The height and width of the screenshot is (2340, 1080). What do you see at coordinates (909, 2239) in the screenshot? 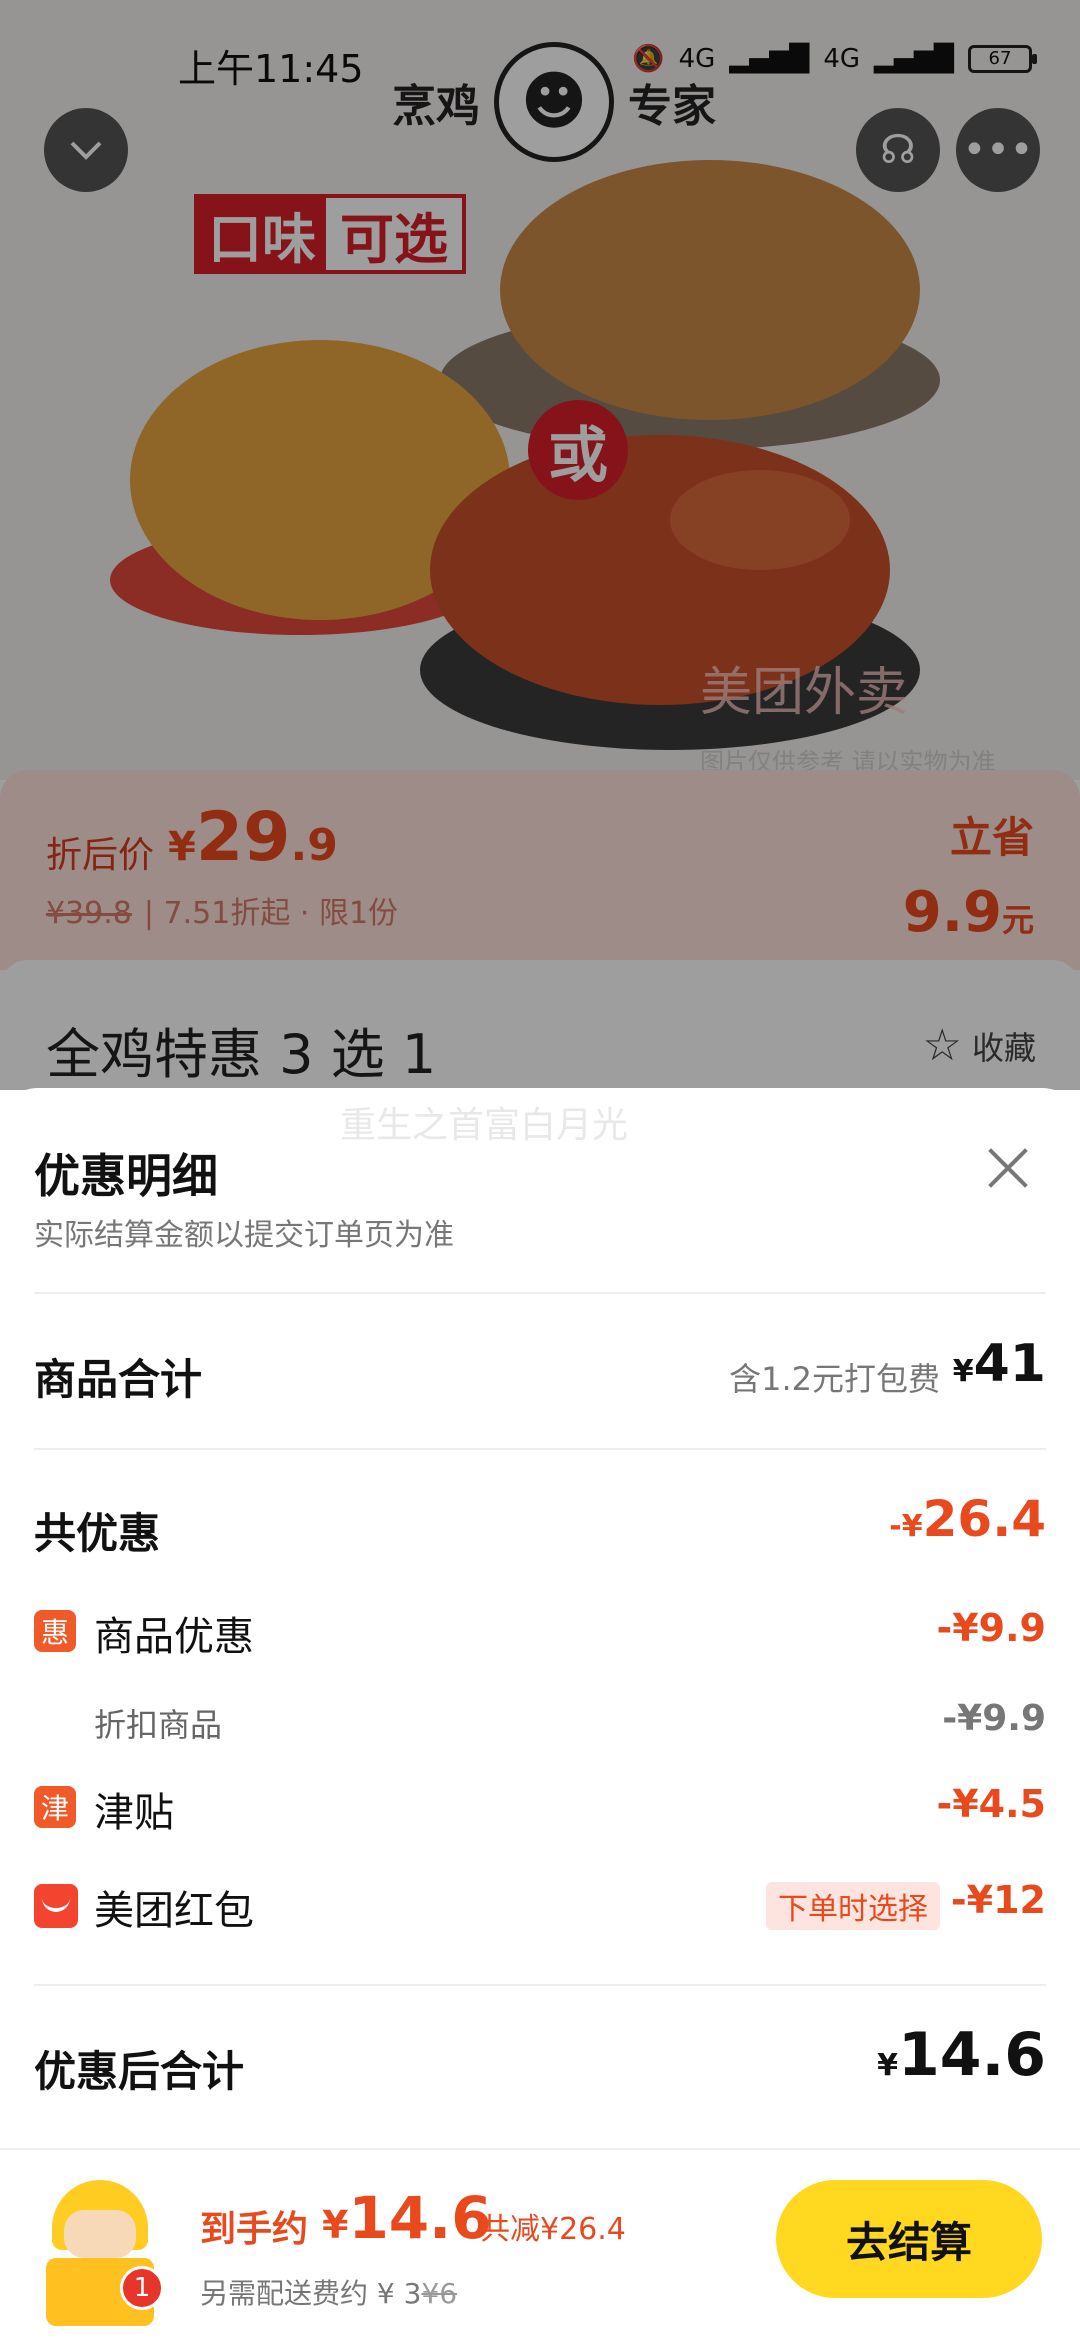
I see `checkout-button: 去结算` at bounding box center [909, 2239].